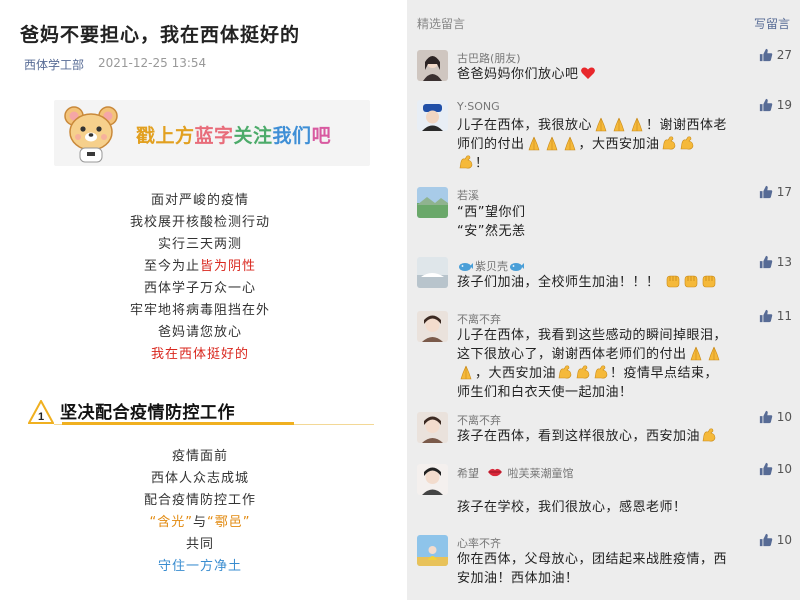 Image resolution: width=800 pixels, height=600 pixels. Describe the element at coordinates (468, 473) in the screenshot. I see `comment-nickname-text: 希望` at that location.